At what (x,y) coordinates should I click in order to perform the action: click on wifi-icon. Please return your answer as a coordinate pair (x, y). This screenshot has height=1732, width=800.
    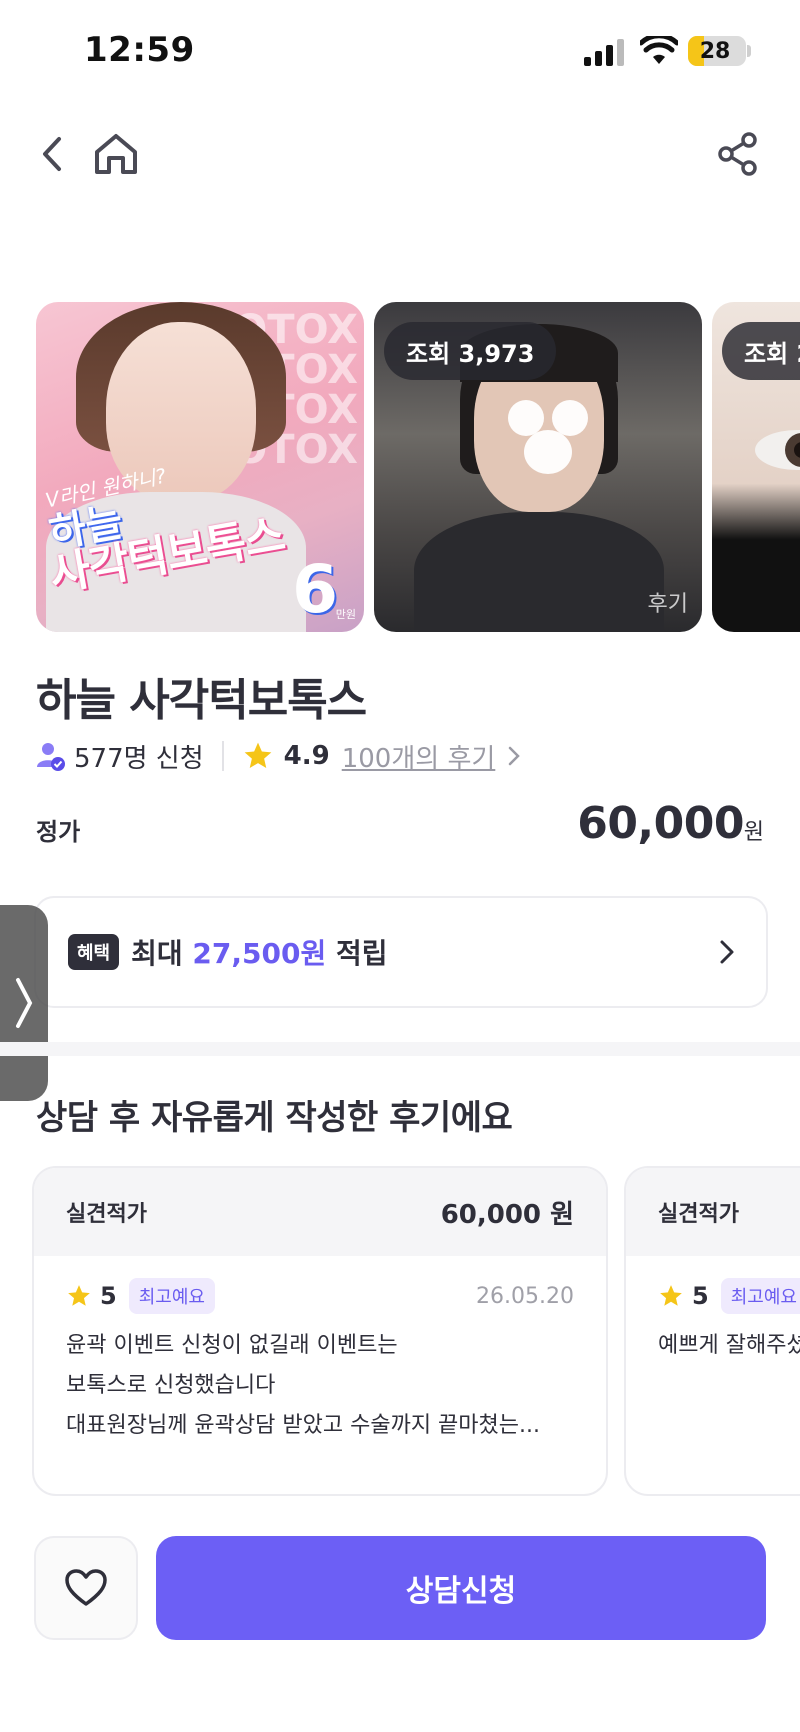
    Looking at the image, I should click on (659, 50).